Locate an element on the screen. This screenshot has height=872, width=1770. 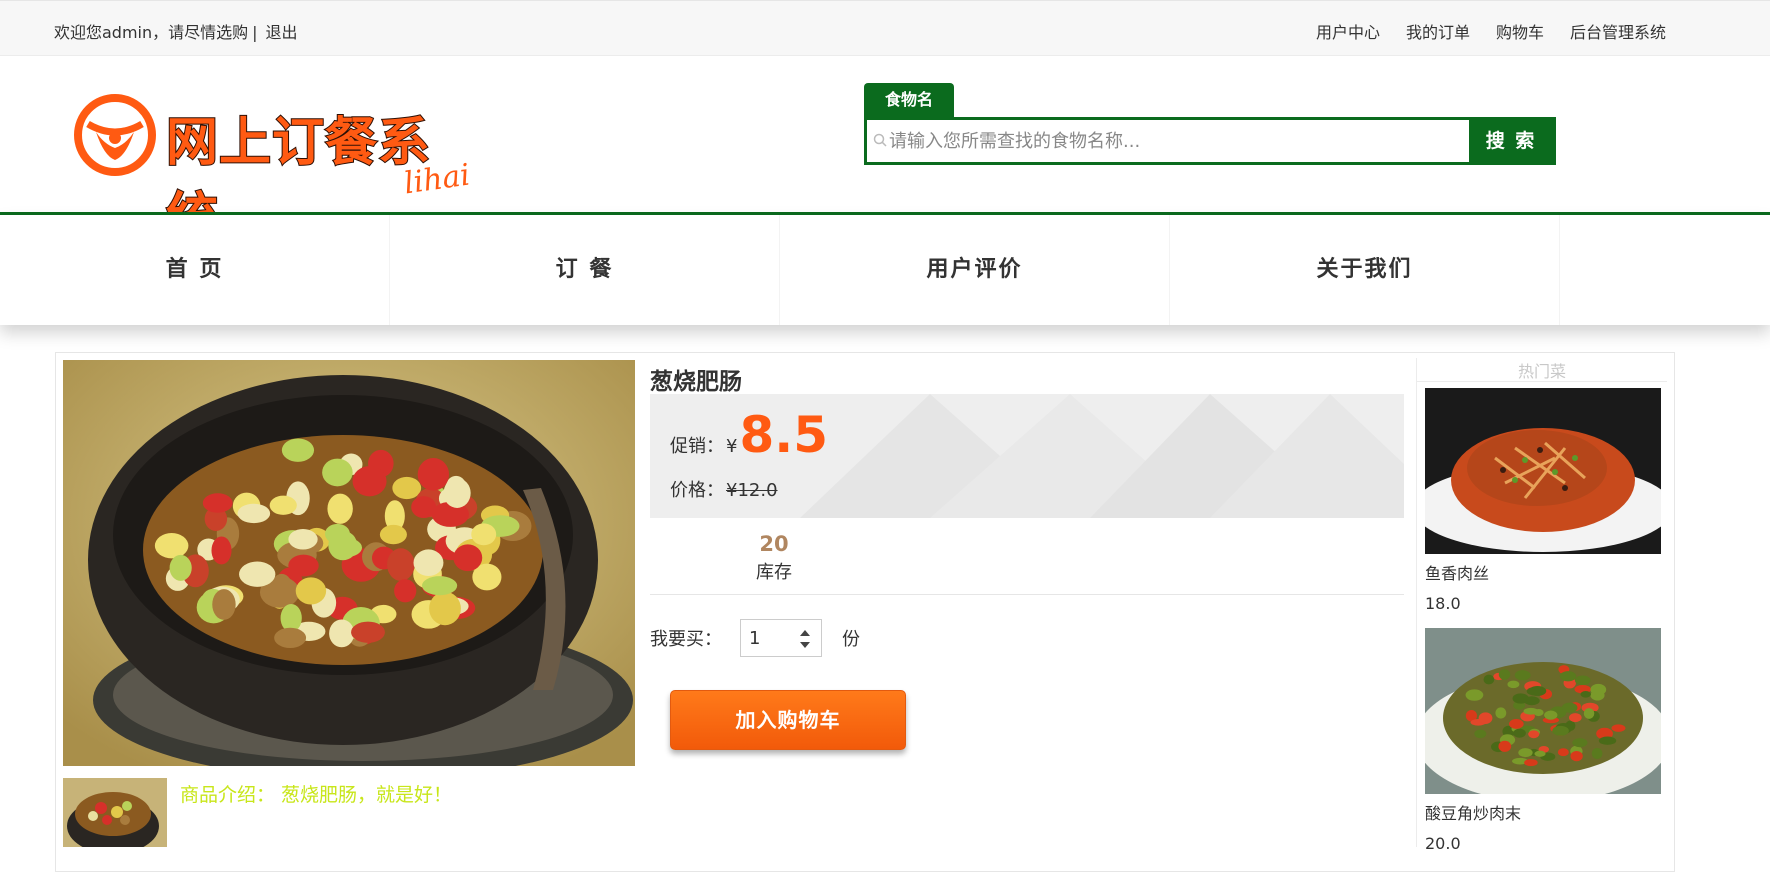
stock-block: 20 库存 is located at coordinates (774, 558).